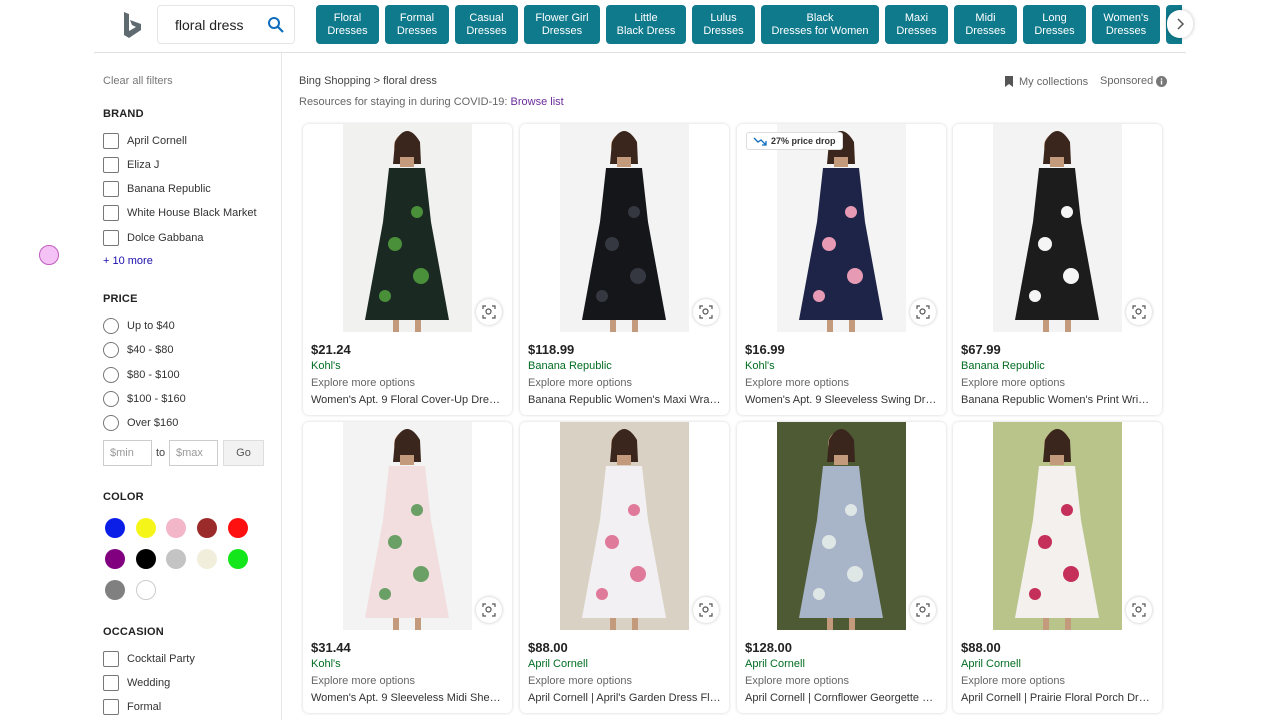  What do you see at coordinates (820, 24) in the screenshot?
I see `pill-black-dresses-for-women: Black Dresses for Women` at bounding box center [820, 24].